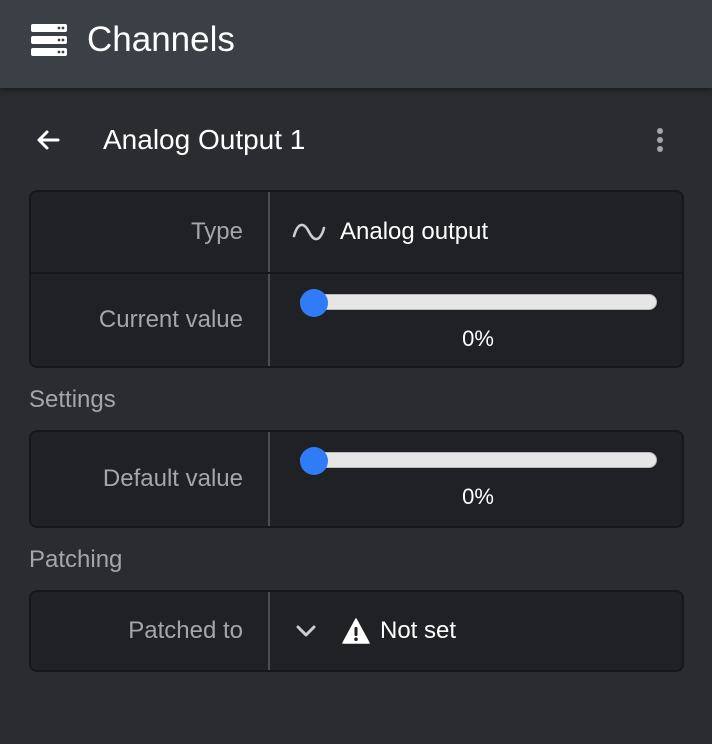 The width and height of the screenshot is (712, 744). I want to click on server-icon, so click(49, 40).